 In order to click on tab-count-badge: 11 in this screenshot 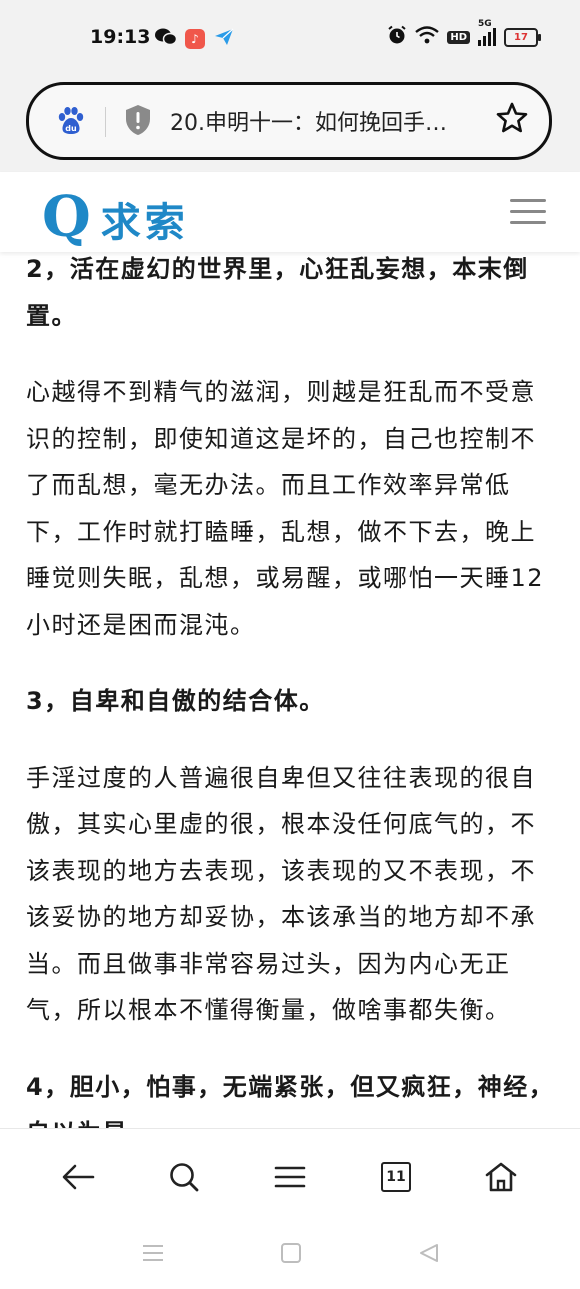, I will do `click(396, 1177)`.